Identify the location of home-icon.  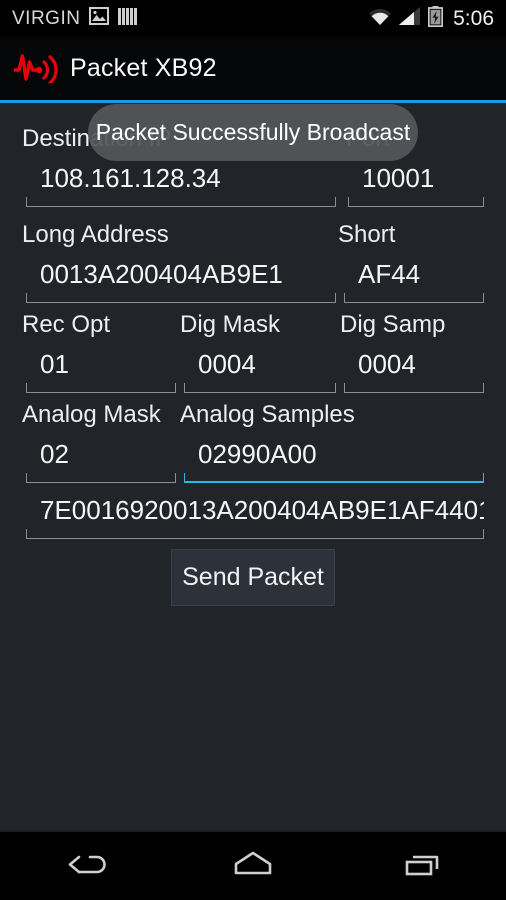
(253, 865).